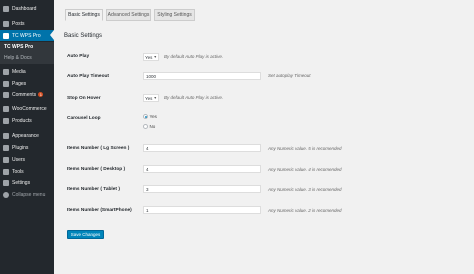  I want to click on carousel-loop-no-option: No, so click(149, 126).